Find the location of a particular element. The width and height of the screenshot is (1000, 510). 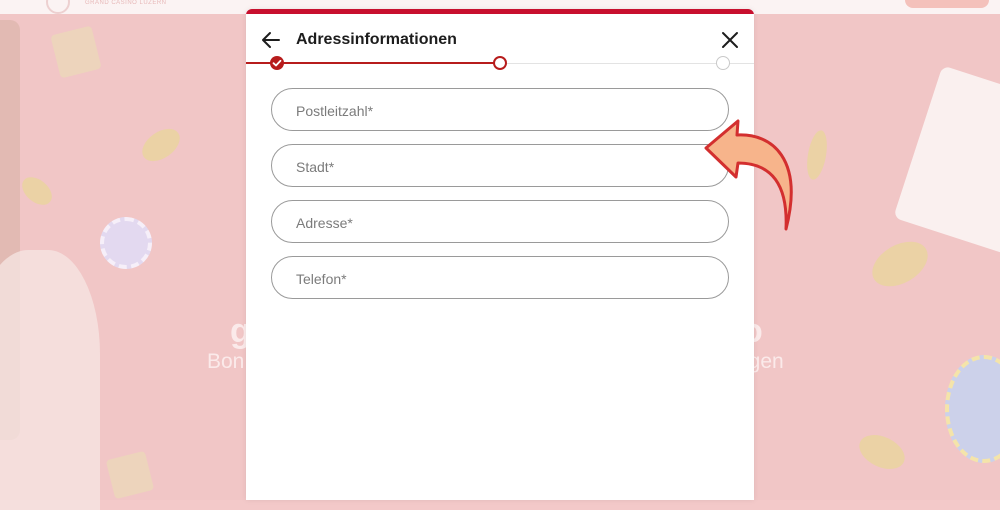

progress-stepper is located at coordinates (500, 65).